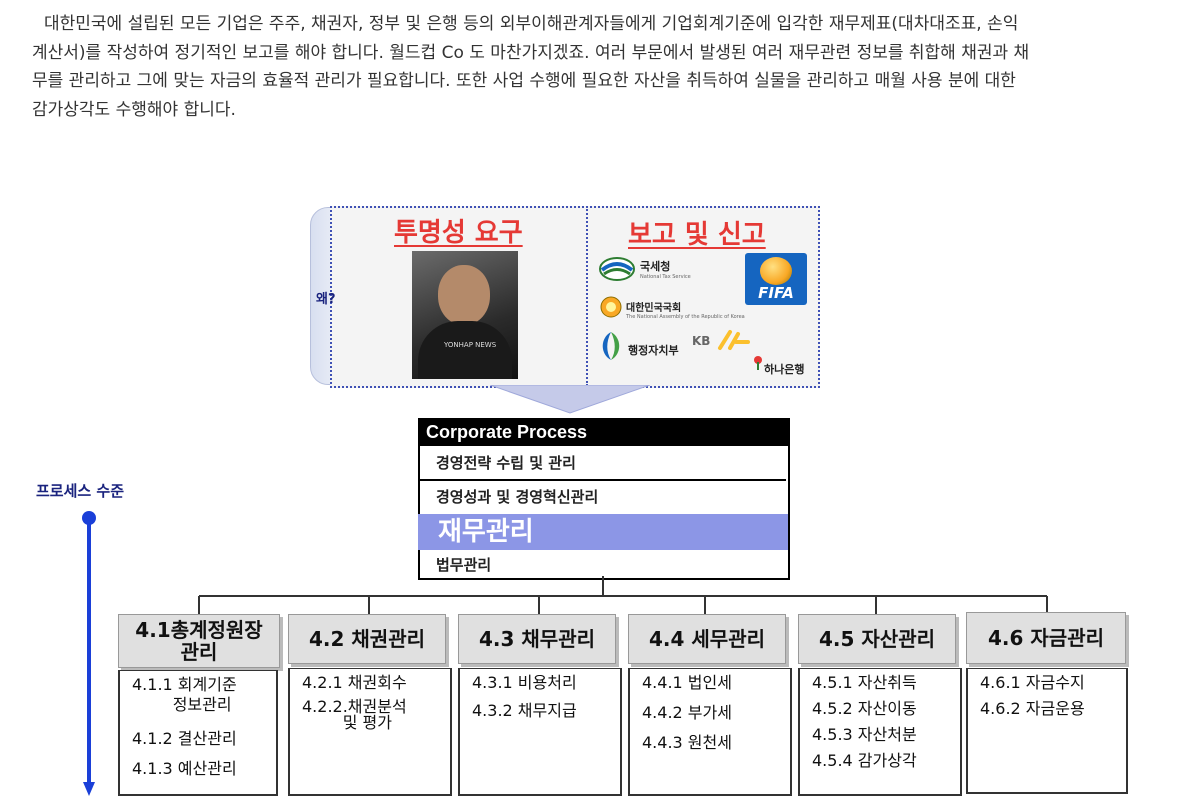  What do you see at coordinates (864, 734) in the screenshot?
I see `card-item: 4.5.3 자산처분` at bounding box center [864, 734].